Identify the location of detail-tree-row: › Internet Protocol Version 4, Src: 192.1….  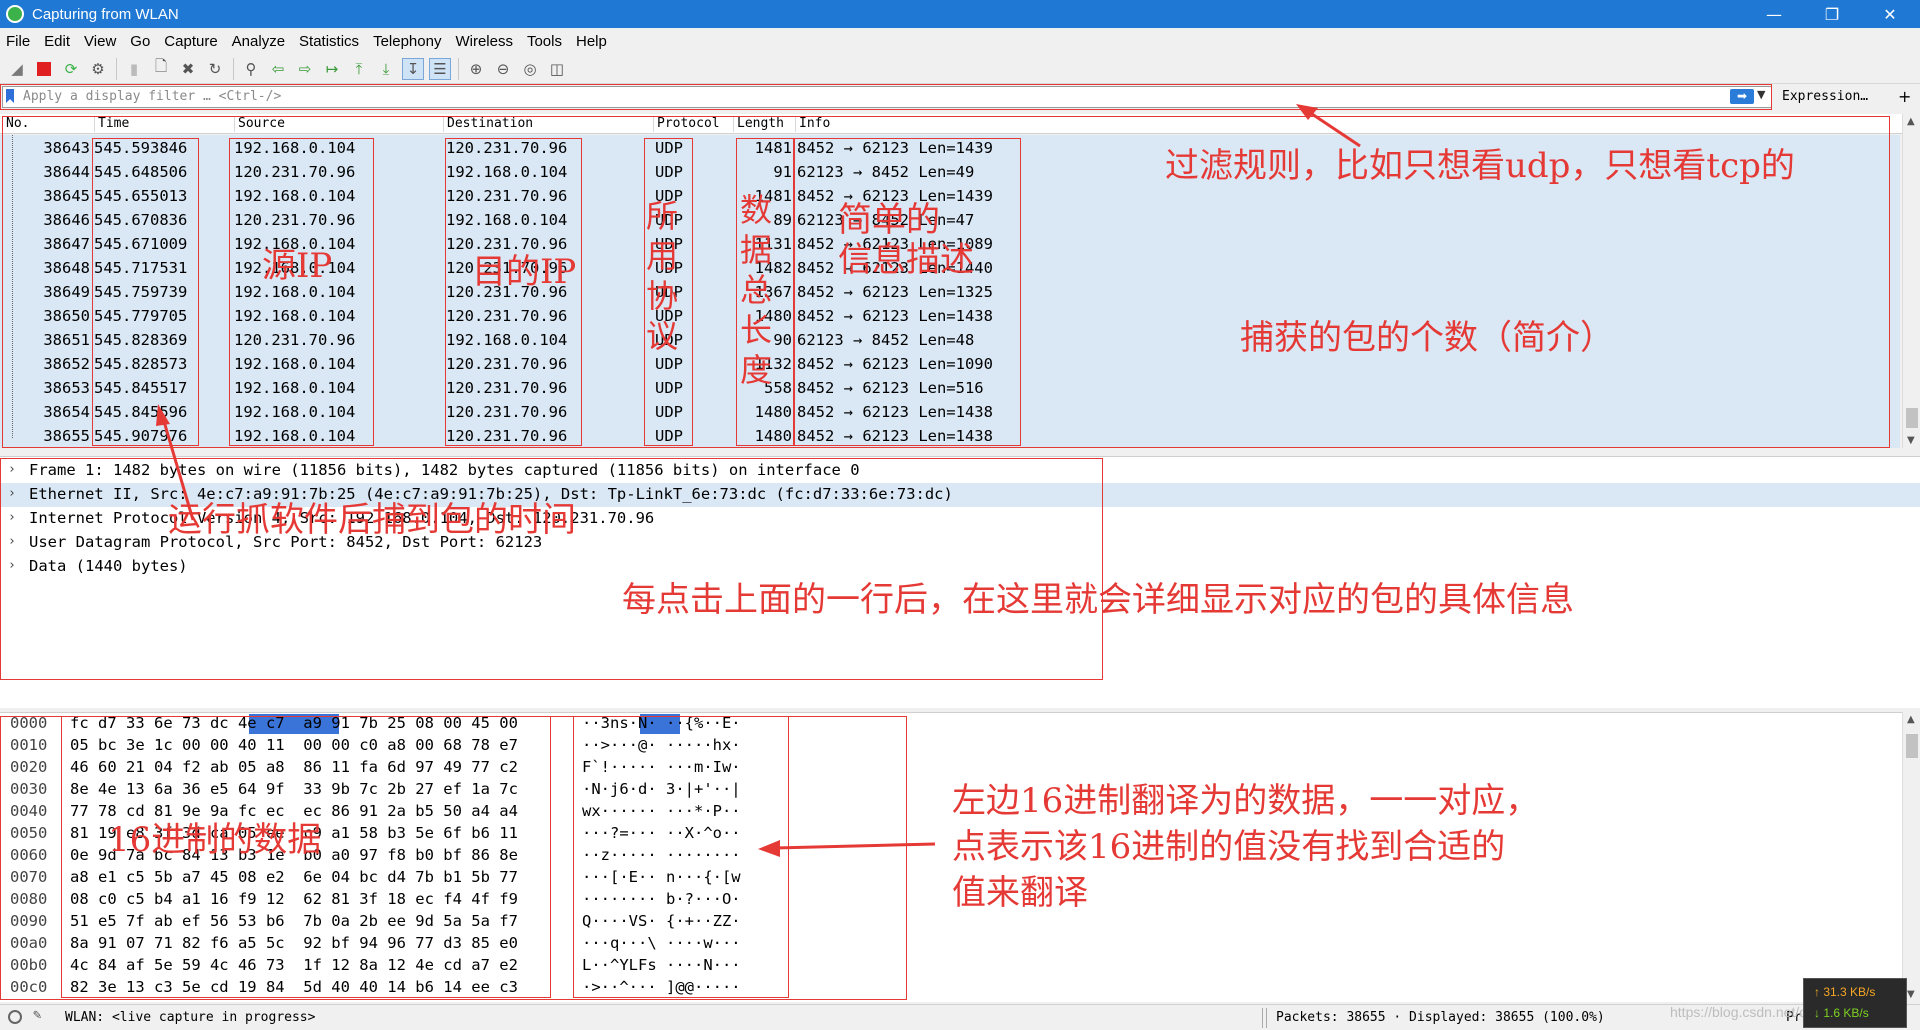
(960, 519).